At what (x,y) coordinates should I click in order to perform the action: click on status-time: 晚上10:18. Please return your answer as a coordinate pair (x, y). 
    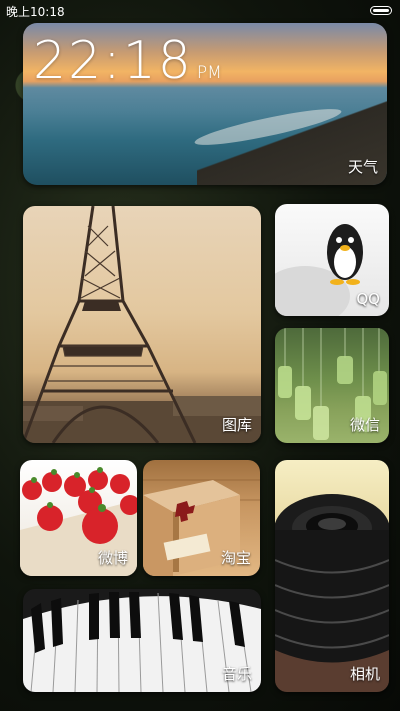
    Looking at the image, I should click on (35, 12).